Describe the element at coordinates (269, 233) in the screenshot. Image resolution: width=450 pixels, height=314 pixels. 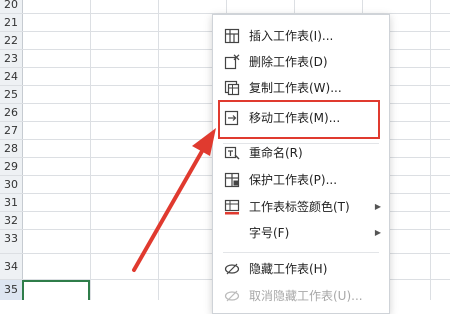
I see `menu-item-label: 字号(F)` at that location.